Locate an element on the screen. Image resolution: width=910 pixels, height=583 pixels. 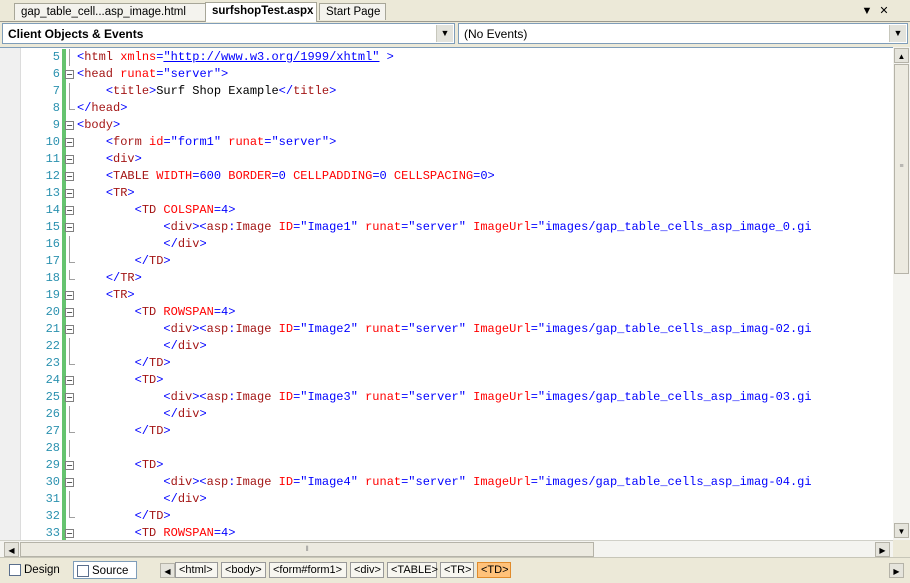
code-line: 9− <body> is located at coordinates (446, 125).